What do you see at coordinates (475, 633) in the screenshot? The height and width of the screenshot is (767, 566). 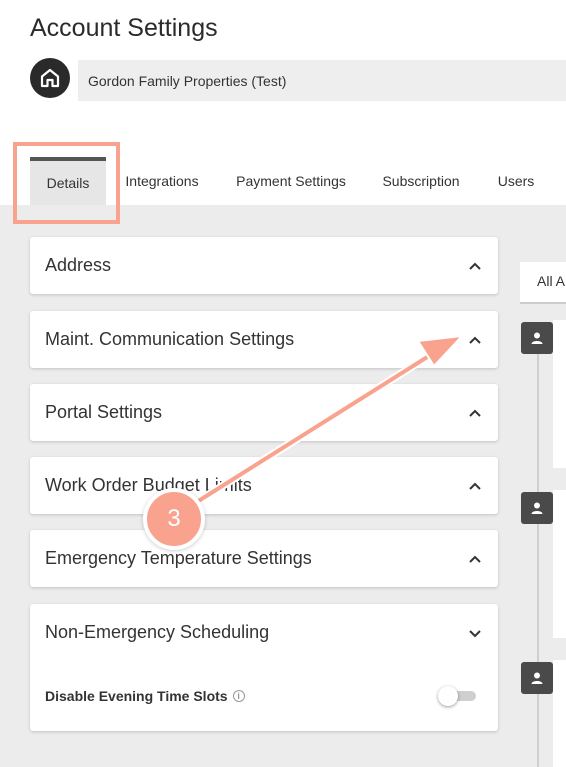 I see `chevron-down-icon` at bounding box center [475, 633].